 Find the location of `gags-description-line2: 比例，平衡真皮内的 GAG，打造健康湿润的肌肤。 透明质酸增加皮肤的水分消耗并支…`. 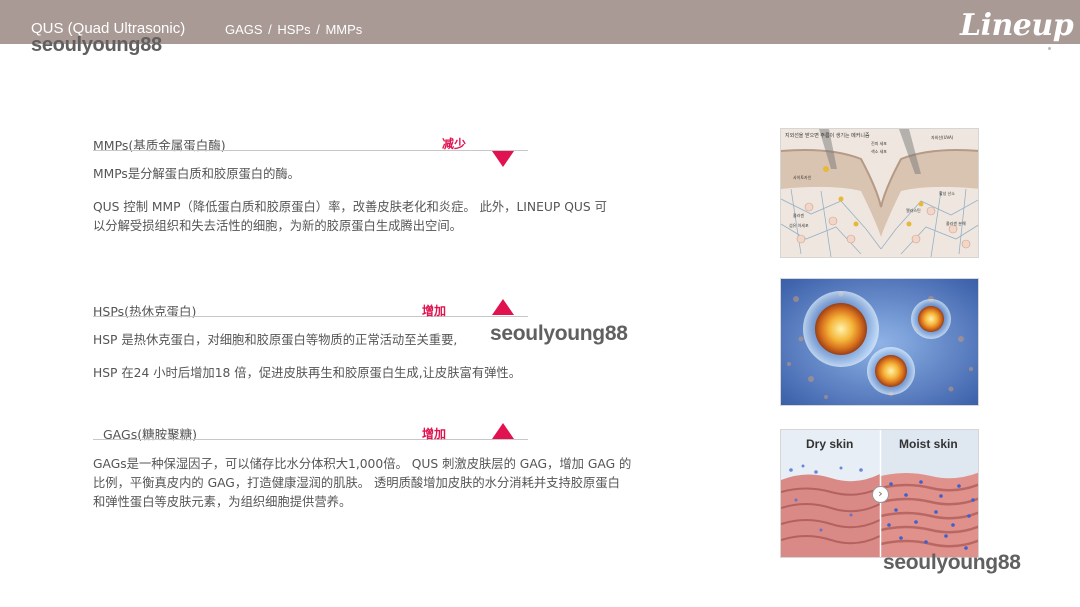

gags-description-line2: 比例，平衡真皮内的 GAG，打造健康湿润的肌肤。 透明质酸增加皮肤的水分消耗并支… is located at coordinates (356, 483).